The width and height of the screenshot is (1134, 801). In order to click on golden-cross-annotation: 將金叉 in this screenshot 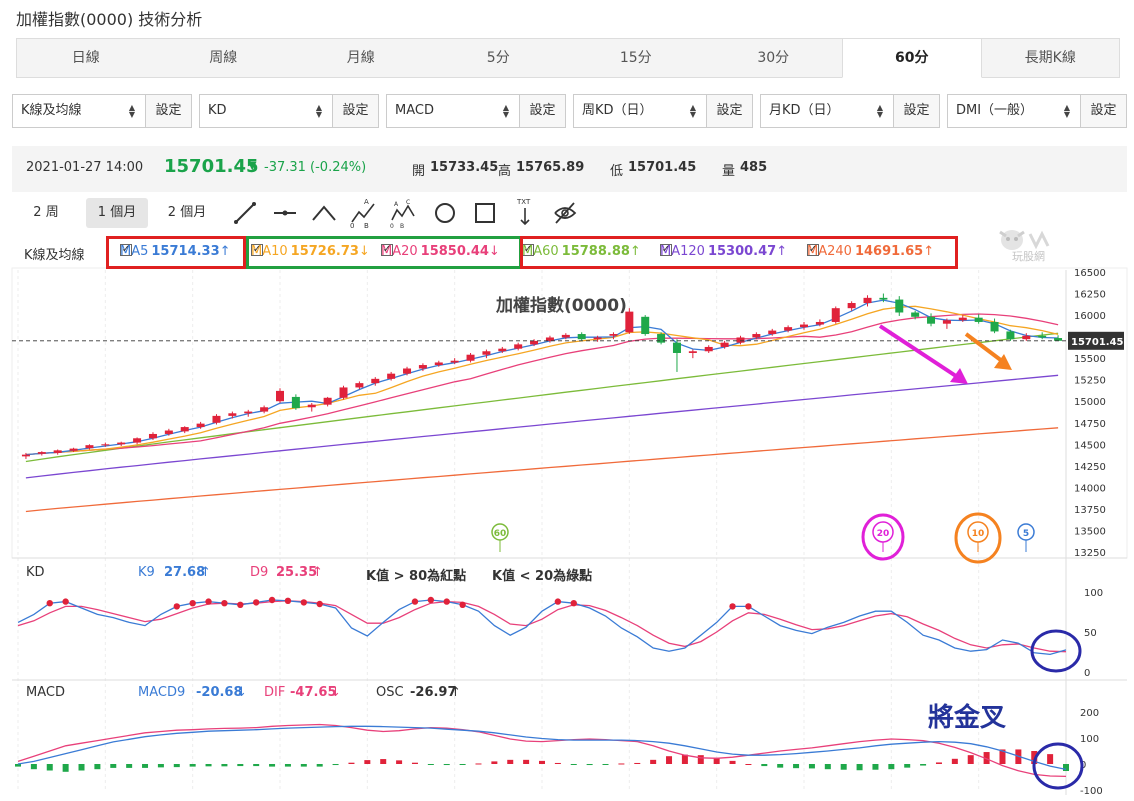, I will do `click(967, 717)`.